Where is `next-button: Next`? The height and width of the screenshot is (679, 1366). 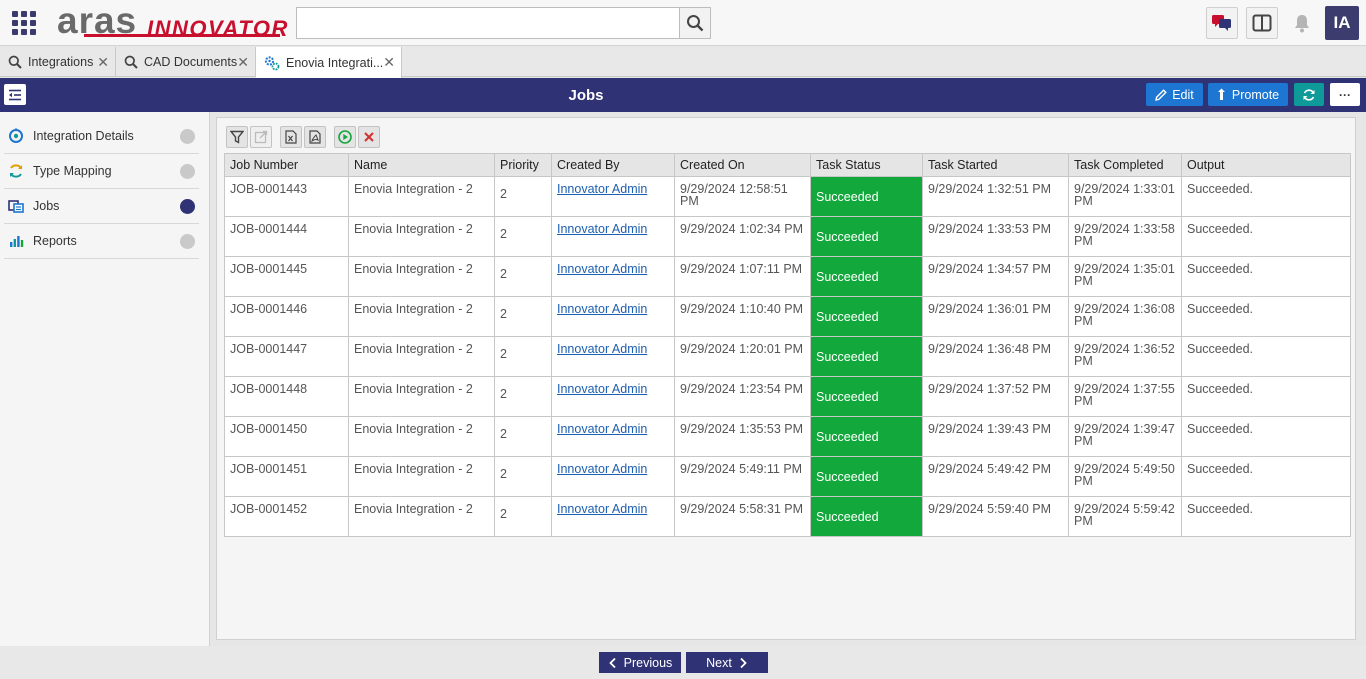 next-button: Next is located at coordinates (727, 662).